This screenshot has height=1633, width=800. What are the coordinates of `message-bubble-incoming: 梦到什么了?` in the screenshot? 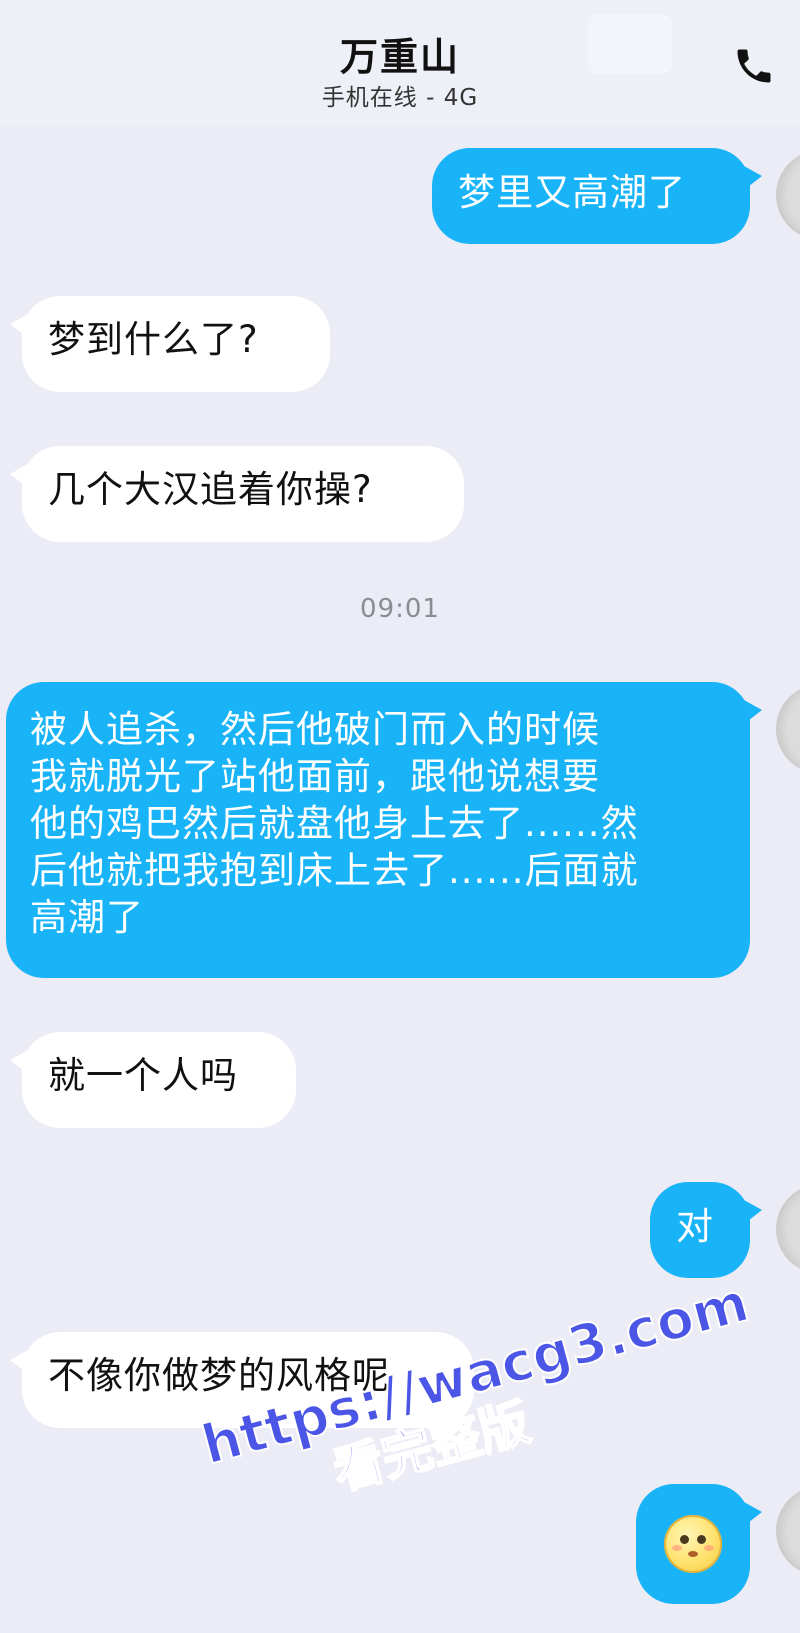 It's located at (170, 344).